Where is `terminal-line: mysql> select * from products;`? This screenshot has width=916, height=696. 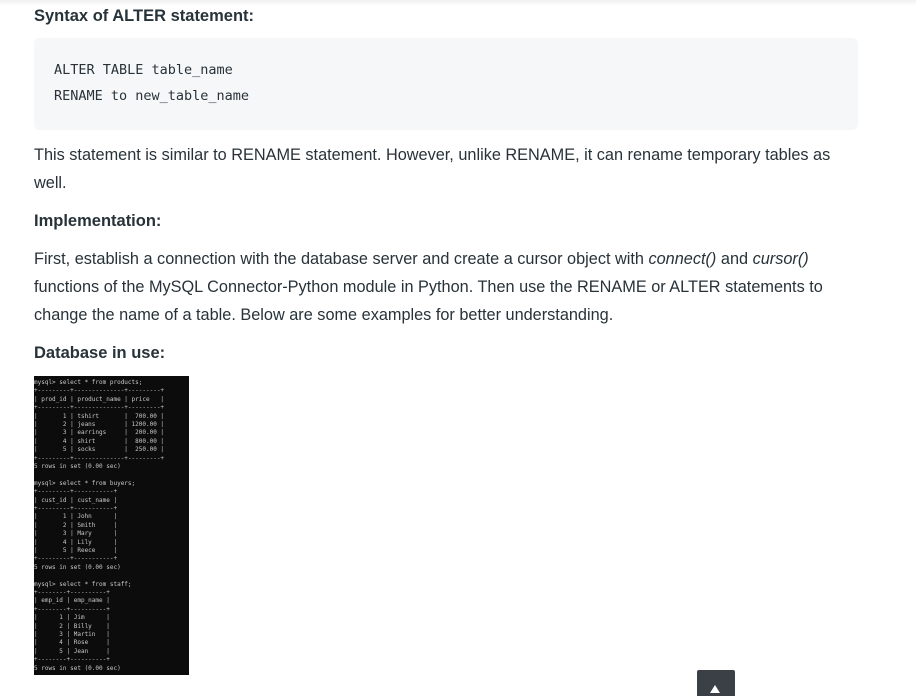 terminal-line: mysql> select * from products; is located at coordinates (88, 382).